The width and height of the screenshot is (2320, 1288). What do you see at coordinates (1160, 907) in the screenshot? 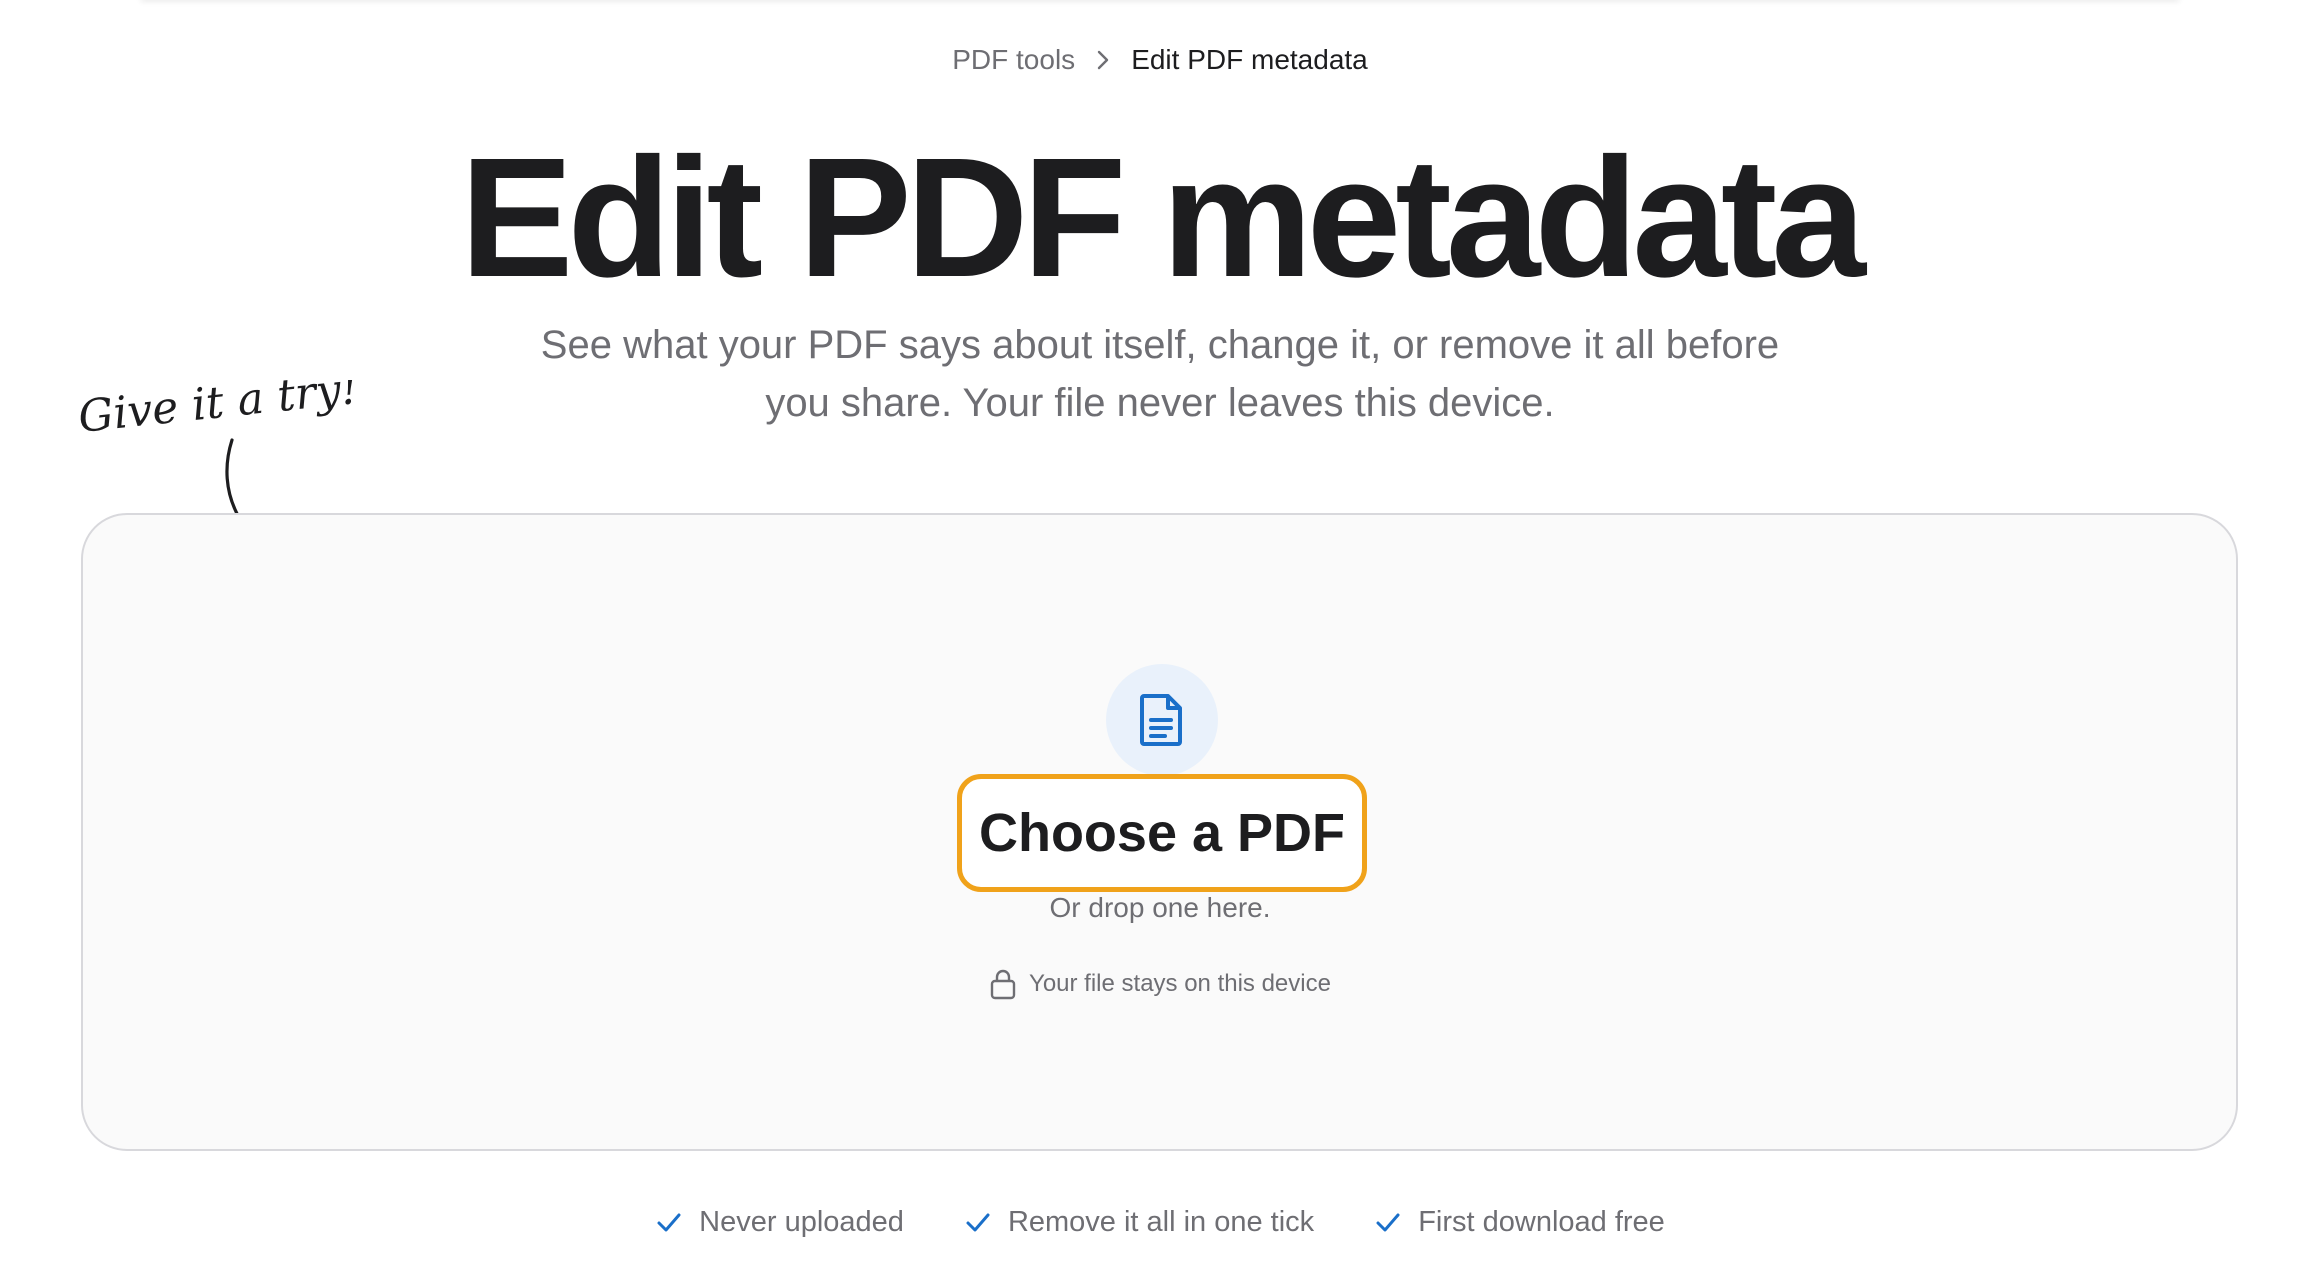
I see `drop-hint: Or drop one here.` at bounding box center [1160, 907].